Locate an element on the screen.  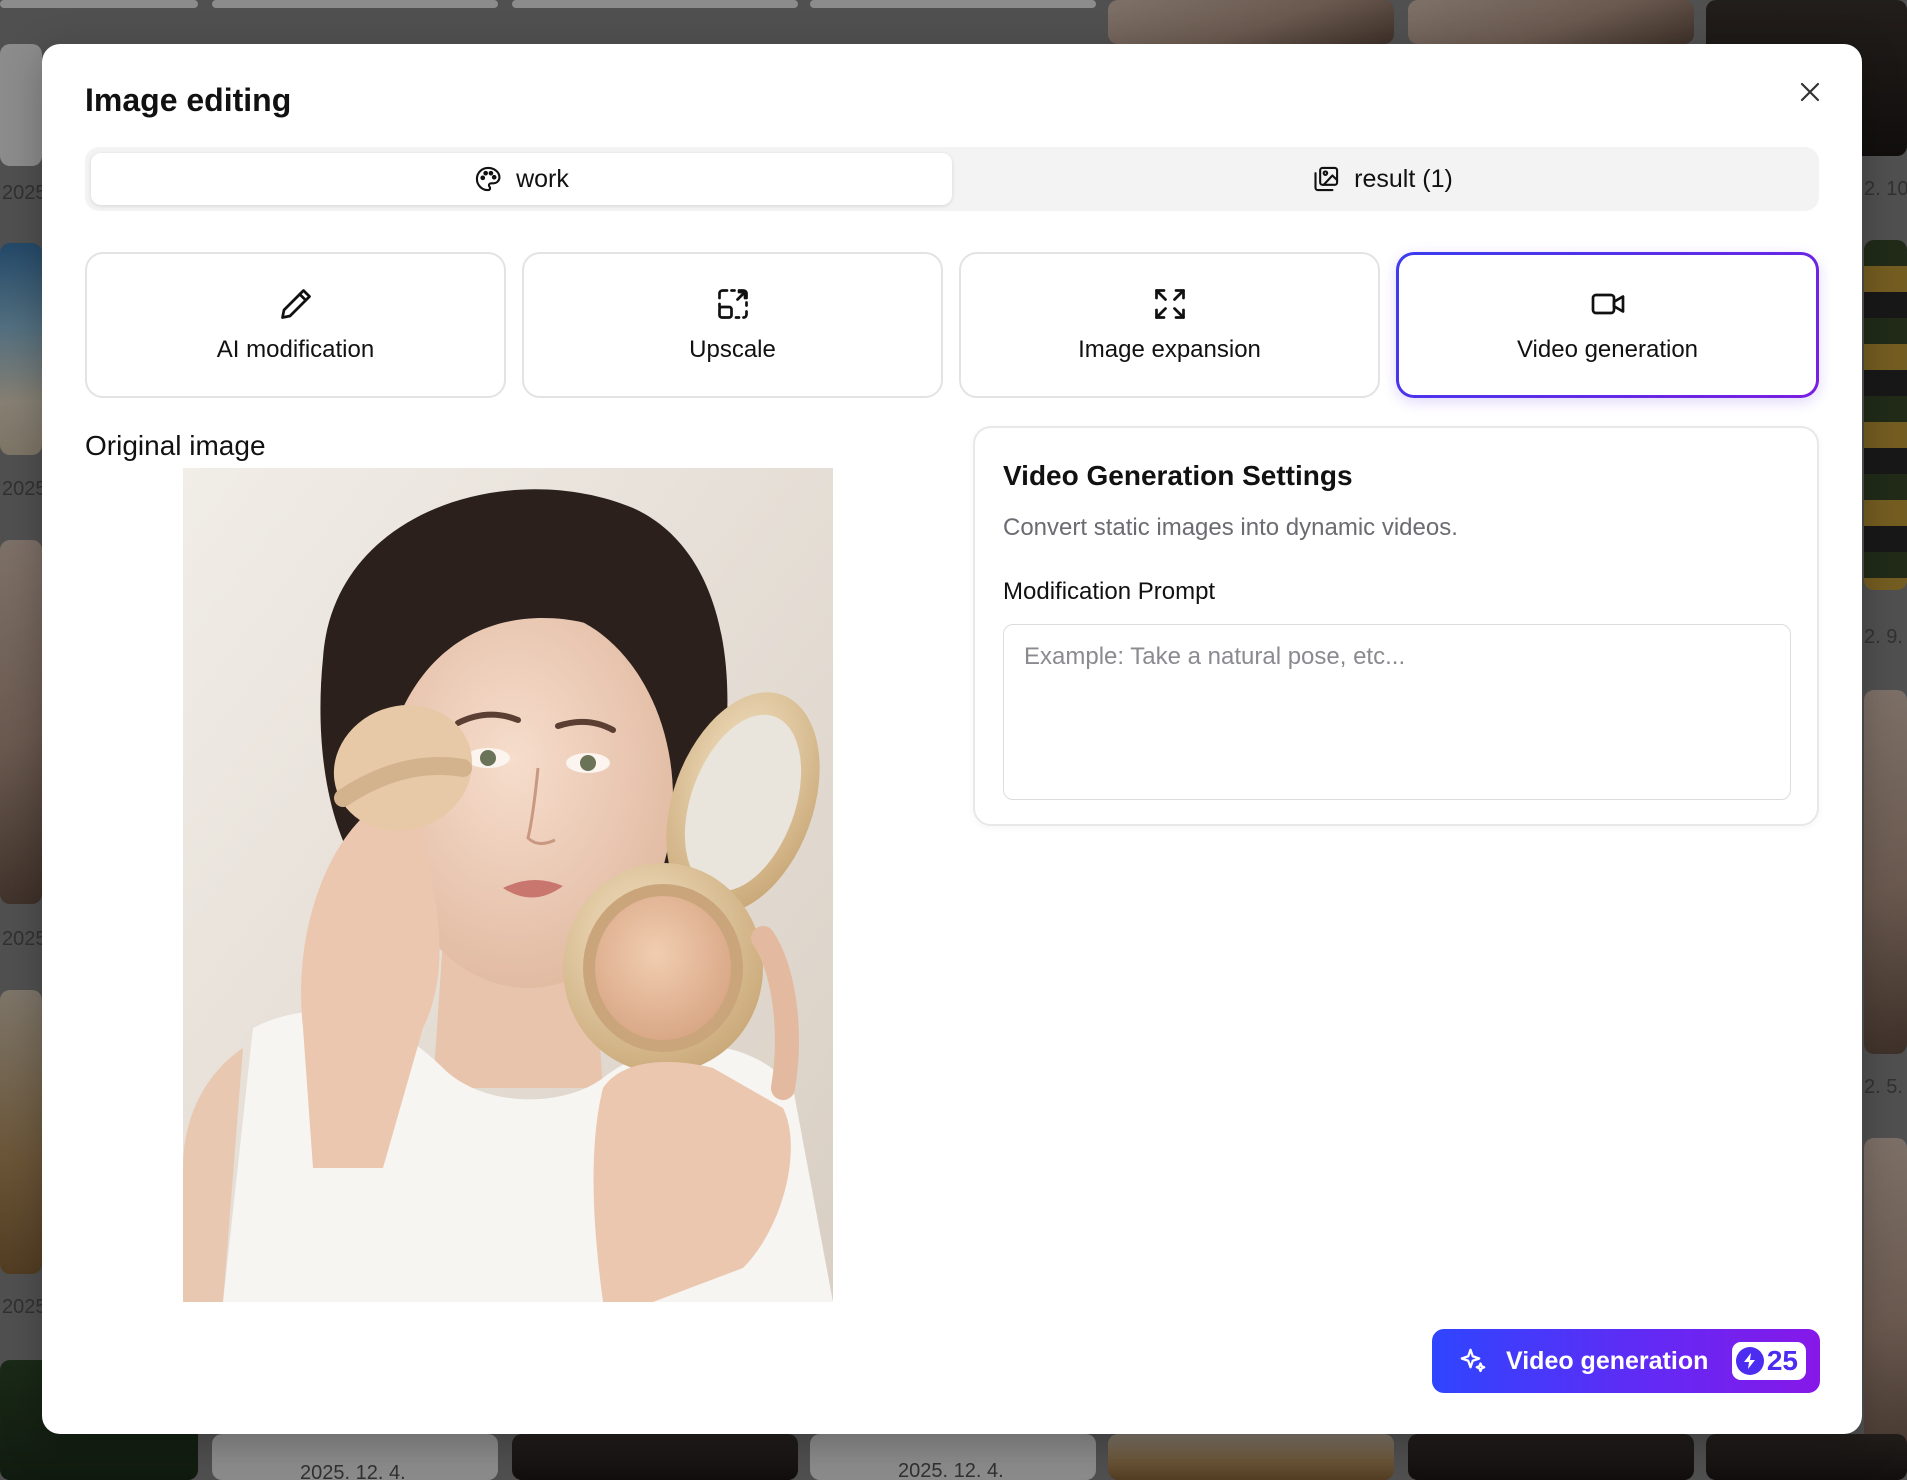
close-button is located at coordinates (1810, 92).